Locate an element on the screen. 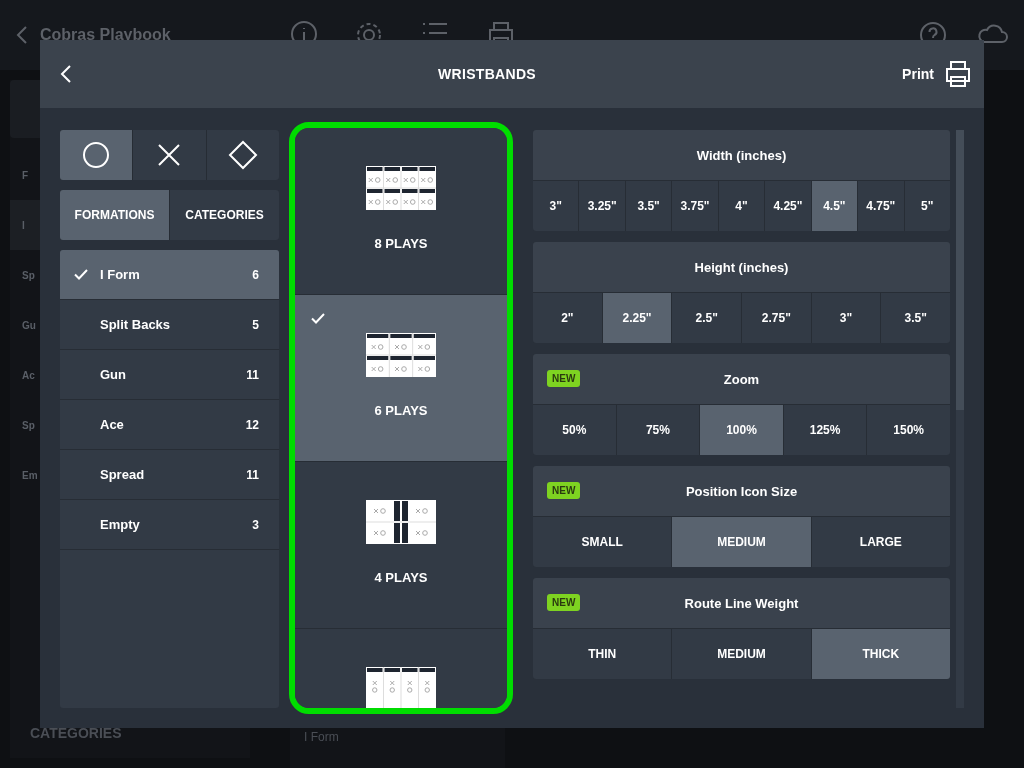 This screenshot has width=1024, height=768. setting-option: 4.25" is located at coordinates (788, 206).